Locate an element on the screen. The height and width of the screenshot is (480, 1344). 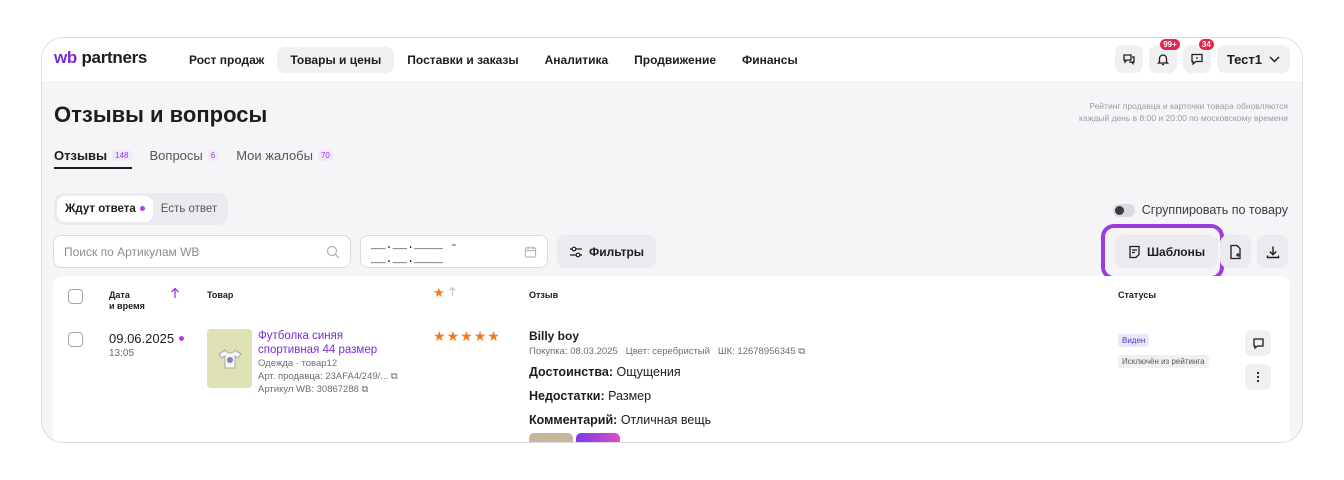
filters-icon is located at coordinates (576, 251).